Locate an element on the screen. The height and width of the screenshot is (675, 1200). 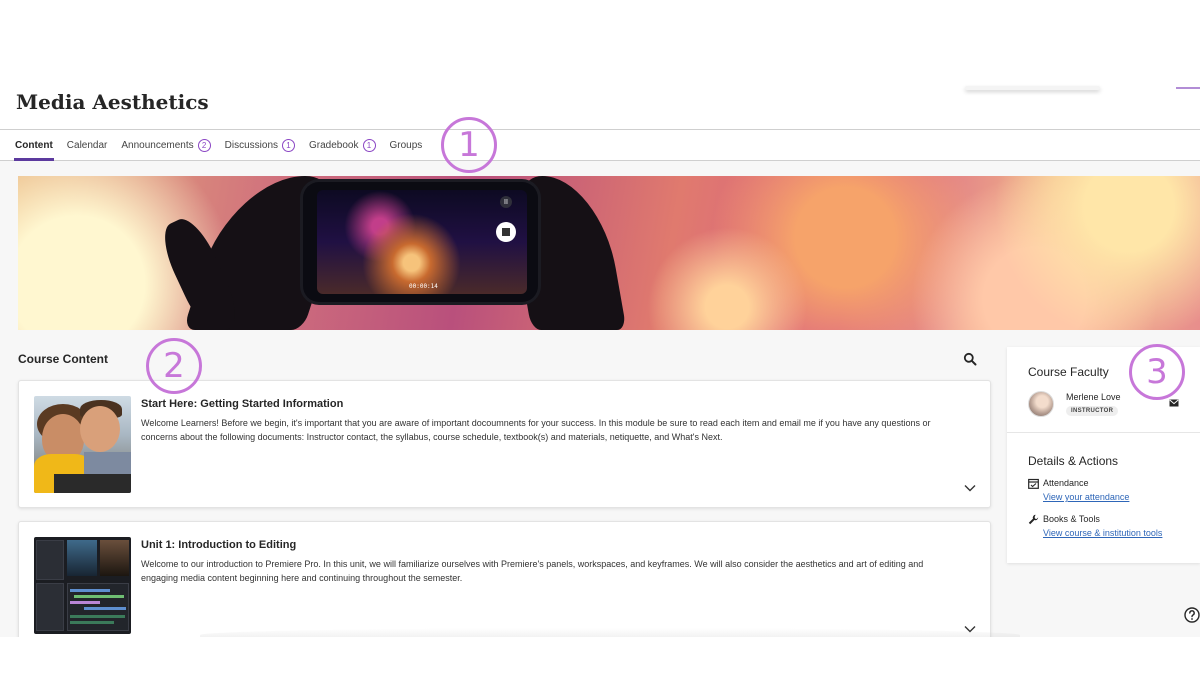
details-actions-heading: Details & Actions is located at coordinates (1073, 461).